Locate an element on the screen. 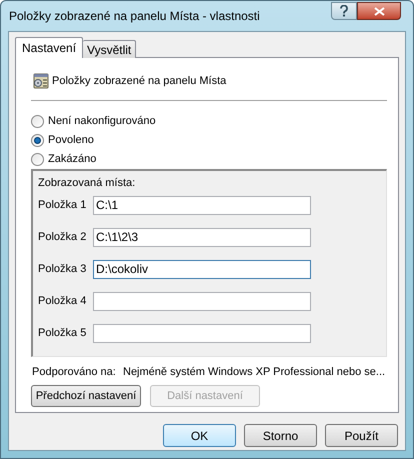  supported-label: Podporováno na: is located at coordinates (74, 372).